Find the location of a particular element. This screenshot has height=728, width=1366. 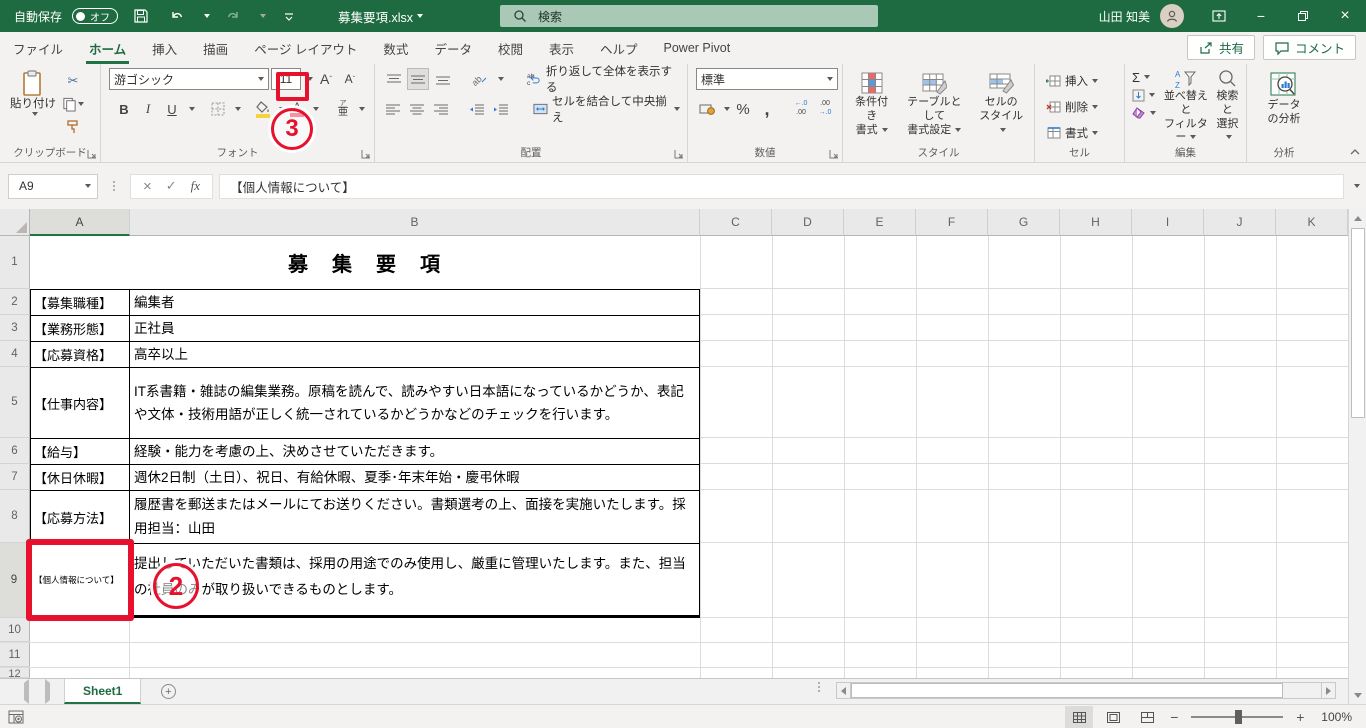

name-box-dropdown is located at coordinates (88, 186).